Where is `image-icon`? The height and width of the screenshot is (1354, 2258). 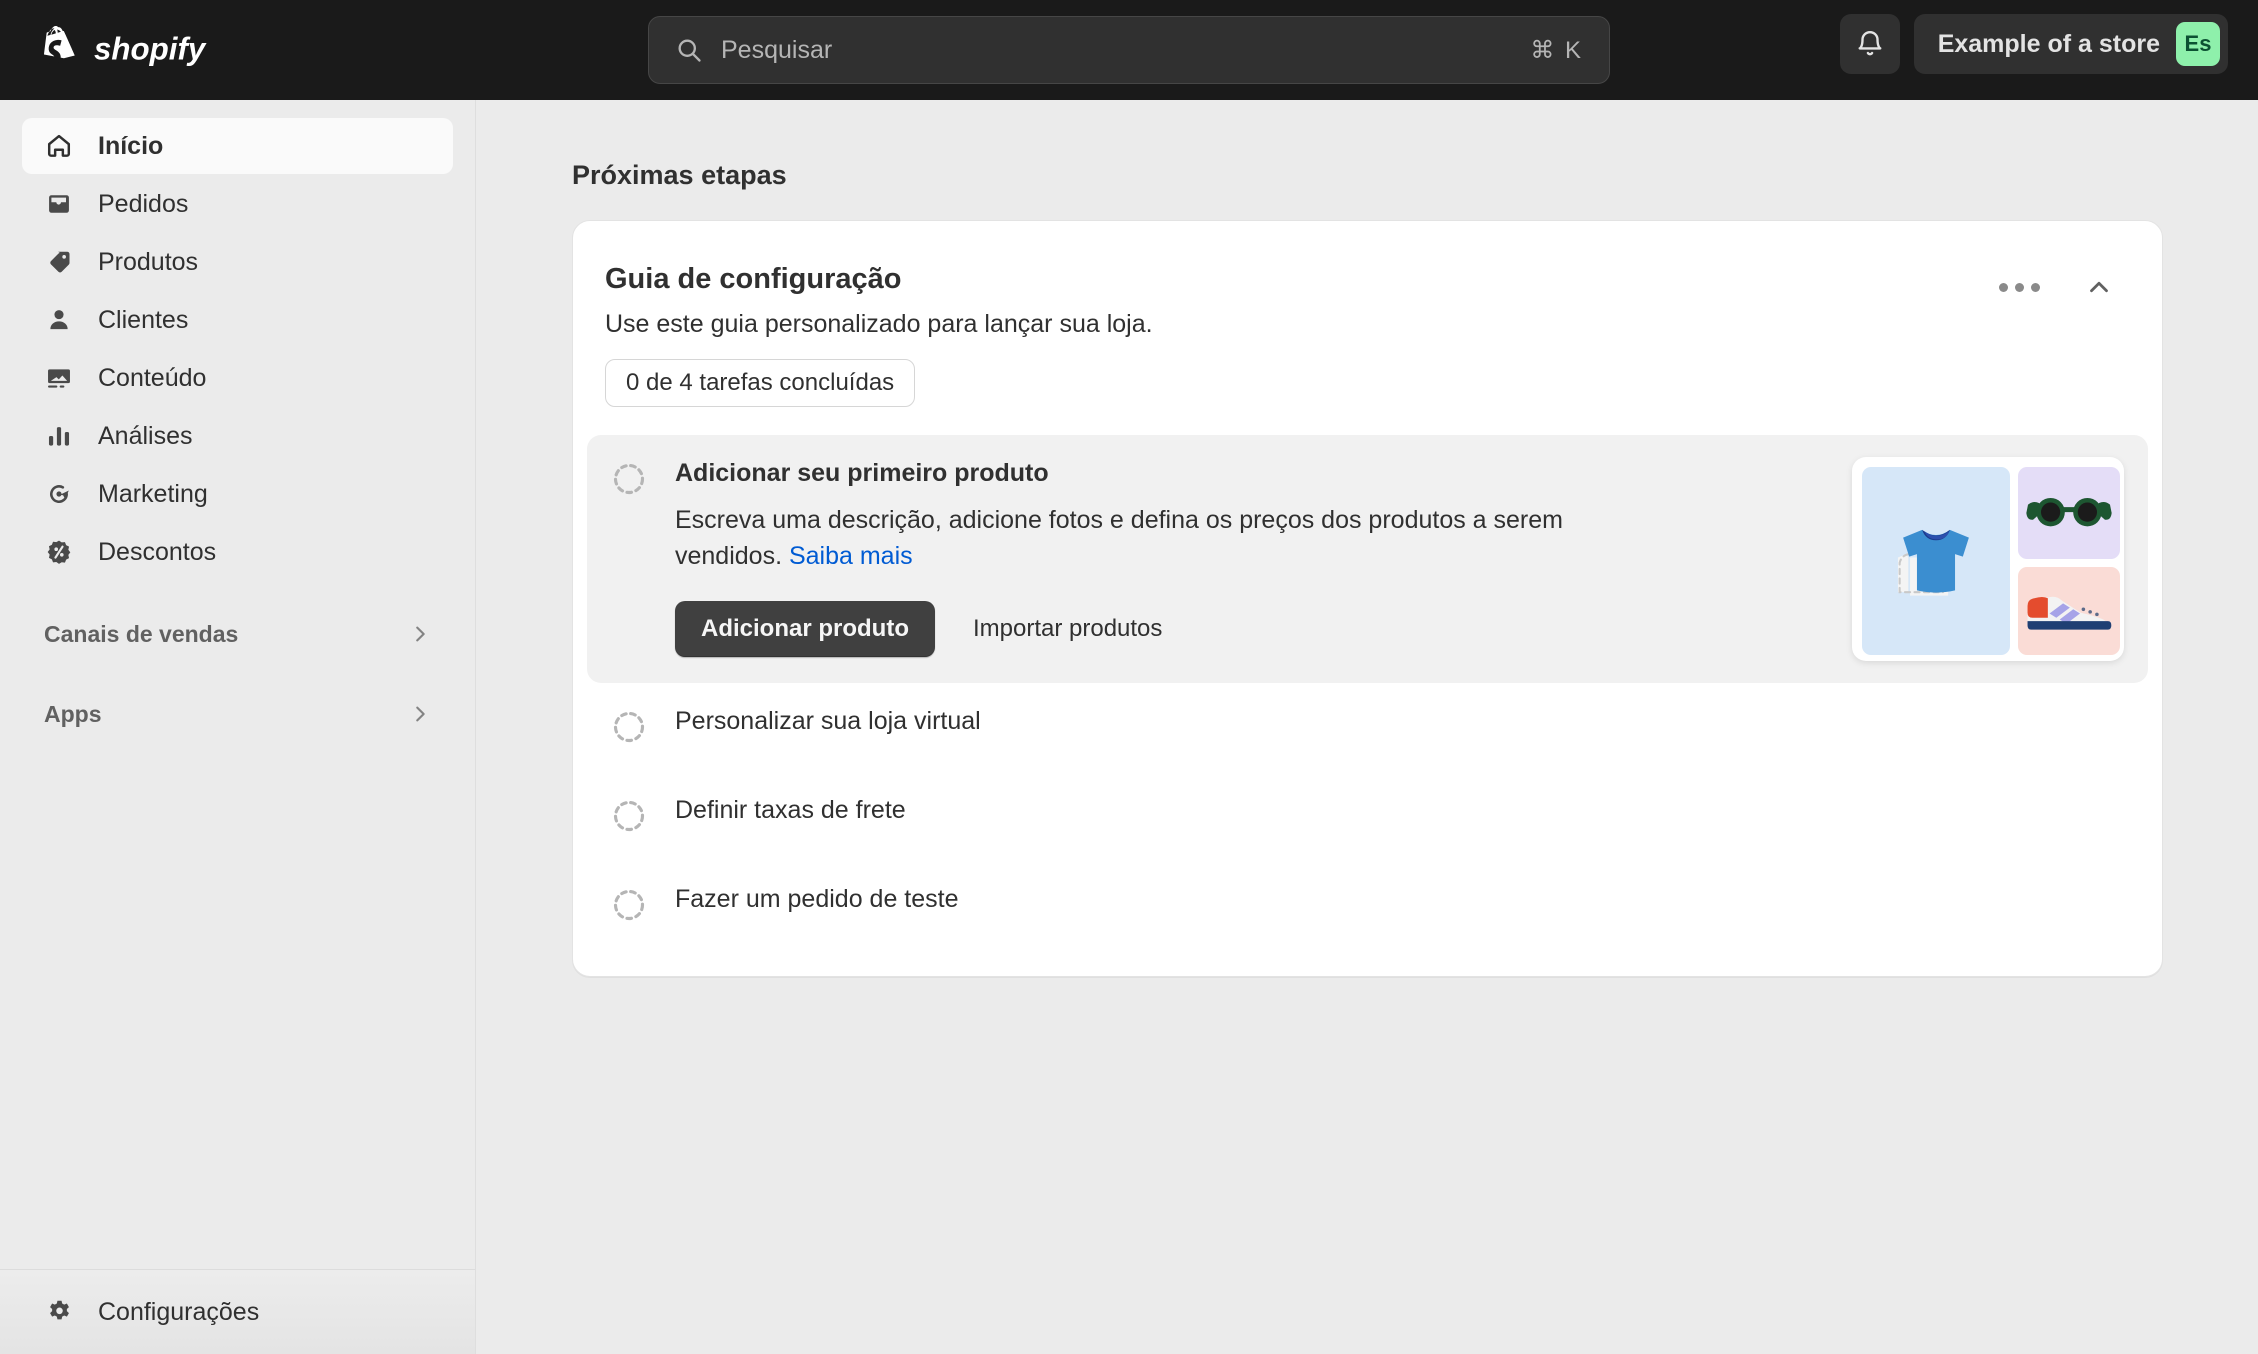
image-icon is located at coordinates (59, 378).